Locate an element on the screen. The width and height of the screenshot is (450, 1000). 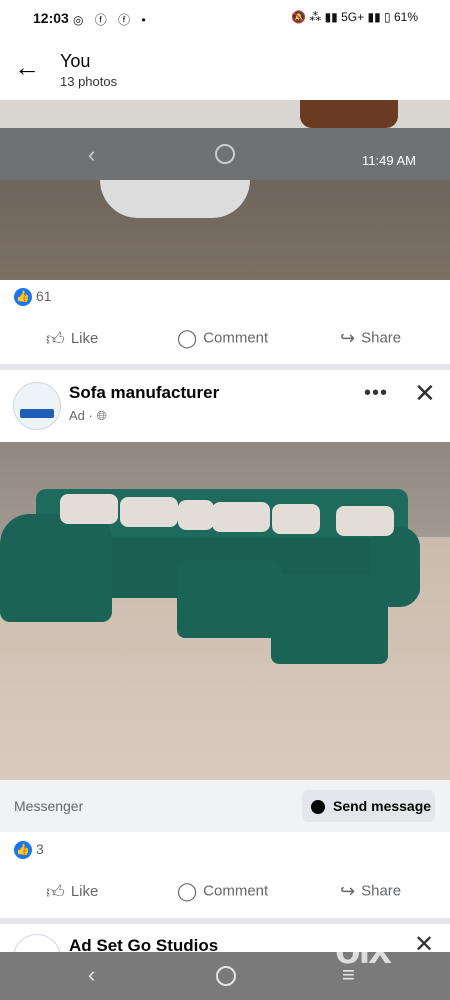
back-arrow-icon: ← is located at coordinates (27, 67).